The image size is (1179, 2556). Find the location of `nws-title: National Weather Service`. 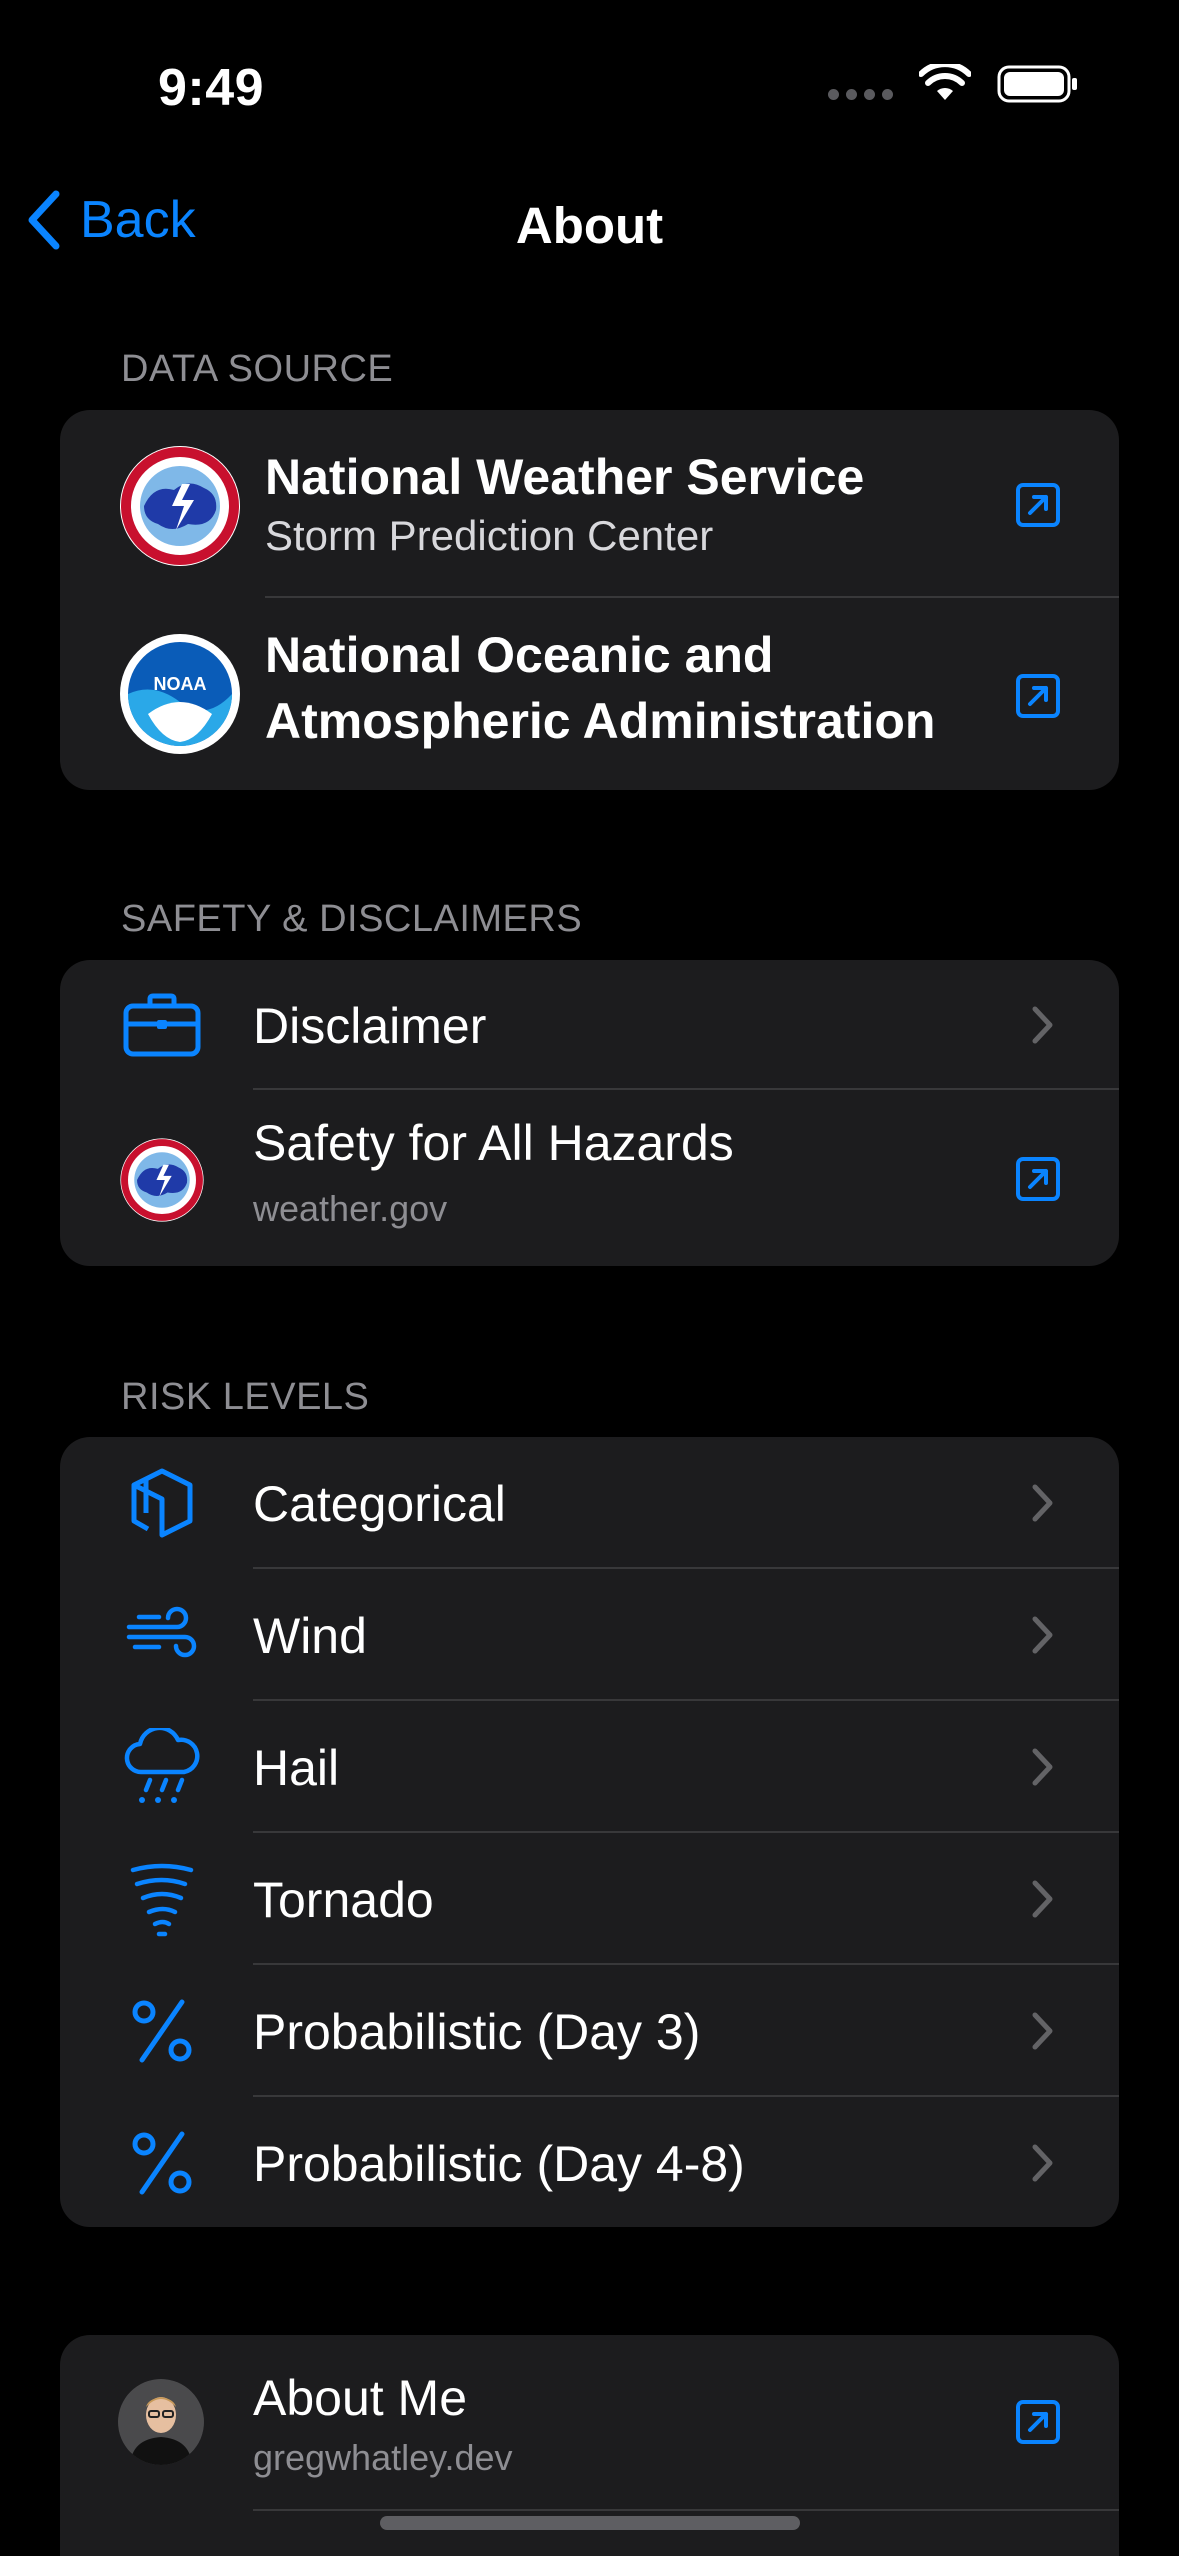

nws-title: National Weather Service is located at coordinates (565, 477).